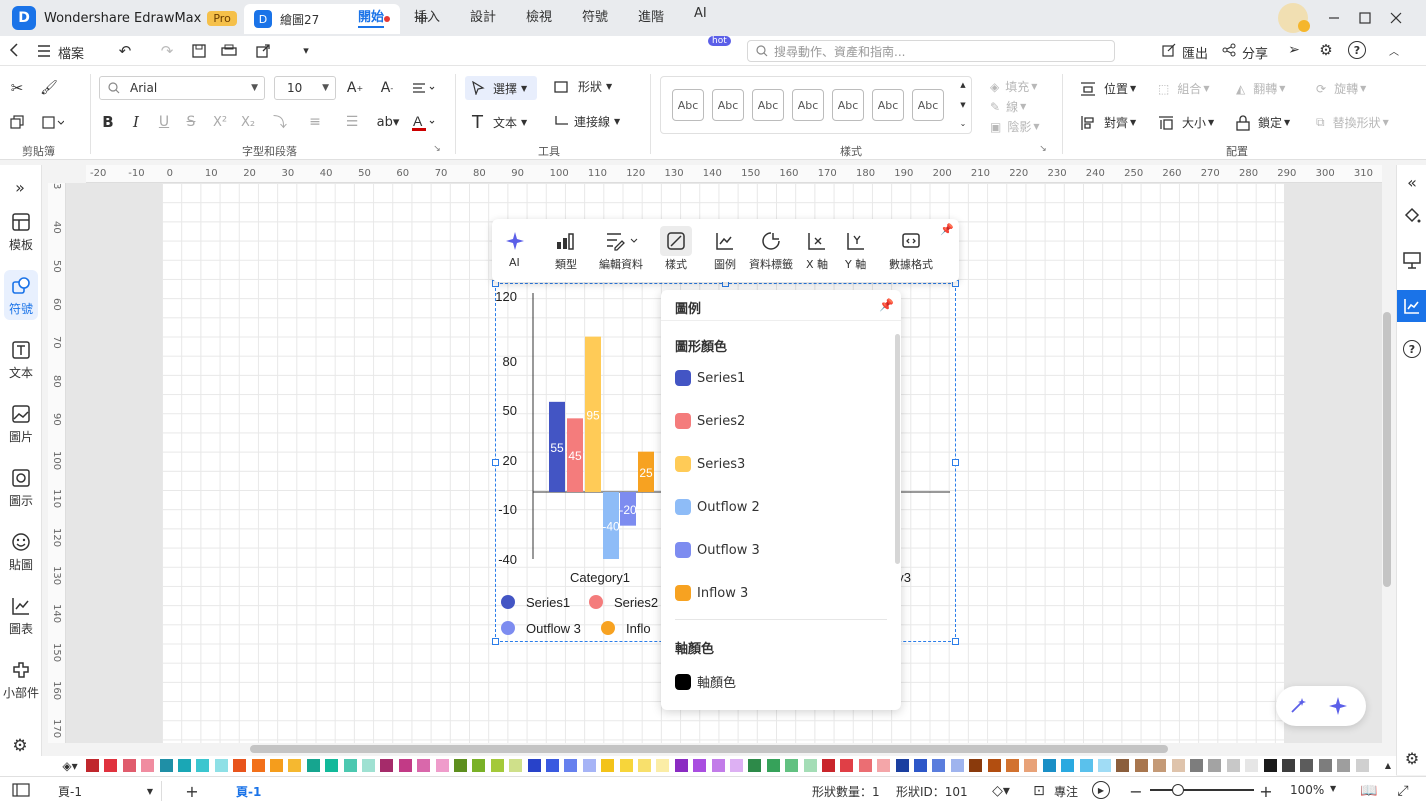  What do you see at coordinates (20, 187) in the screenshot?
I see `expand-sidebar-icon: »` at bounding box center [20, 187].